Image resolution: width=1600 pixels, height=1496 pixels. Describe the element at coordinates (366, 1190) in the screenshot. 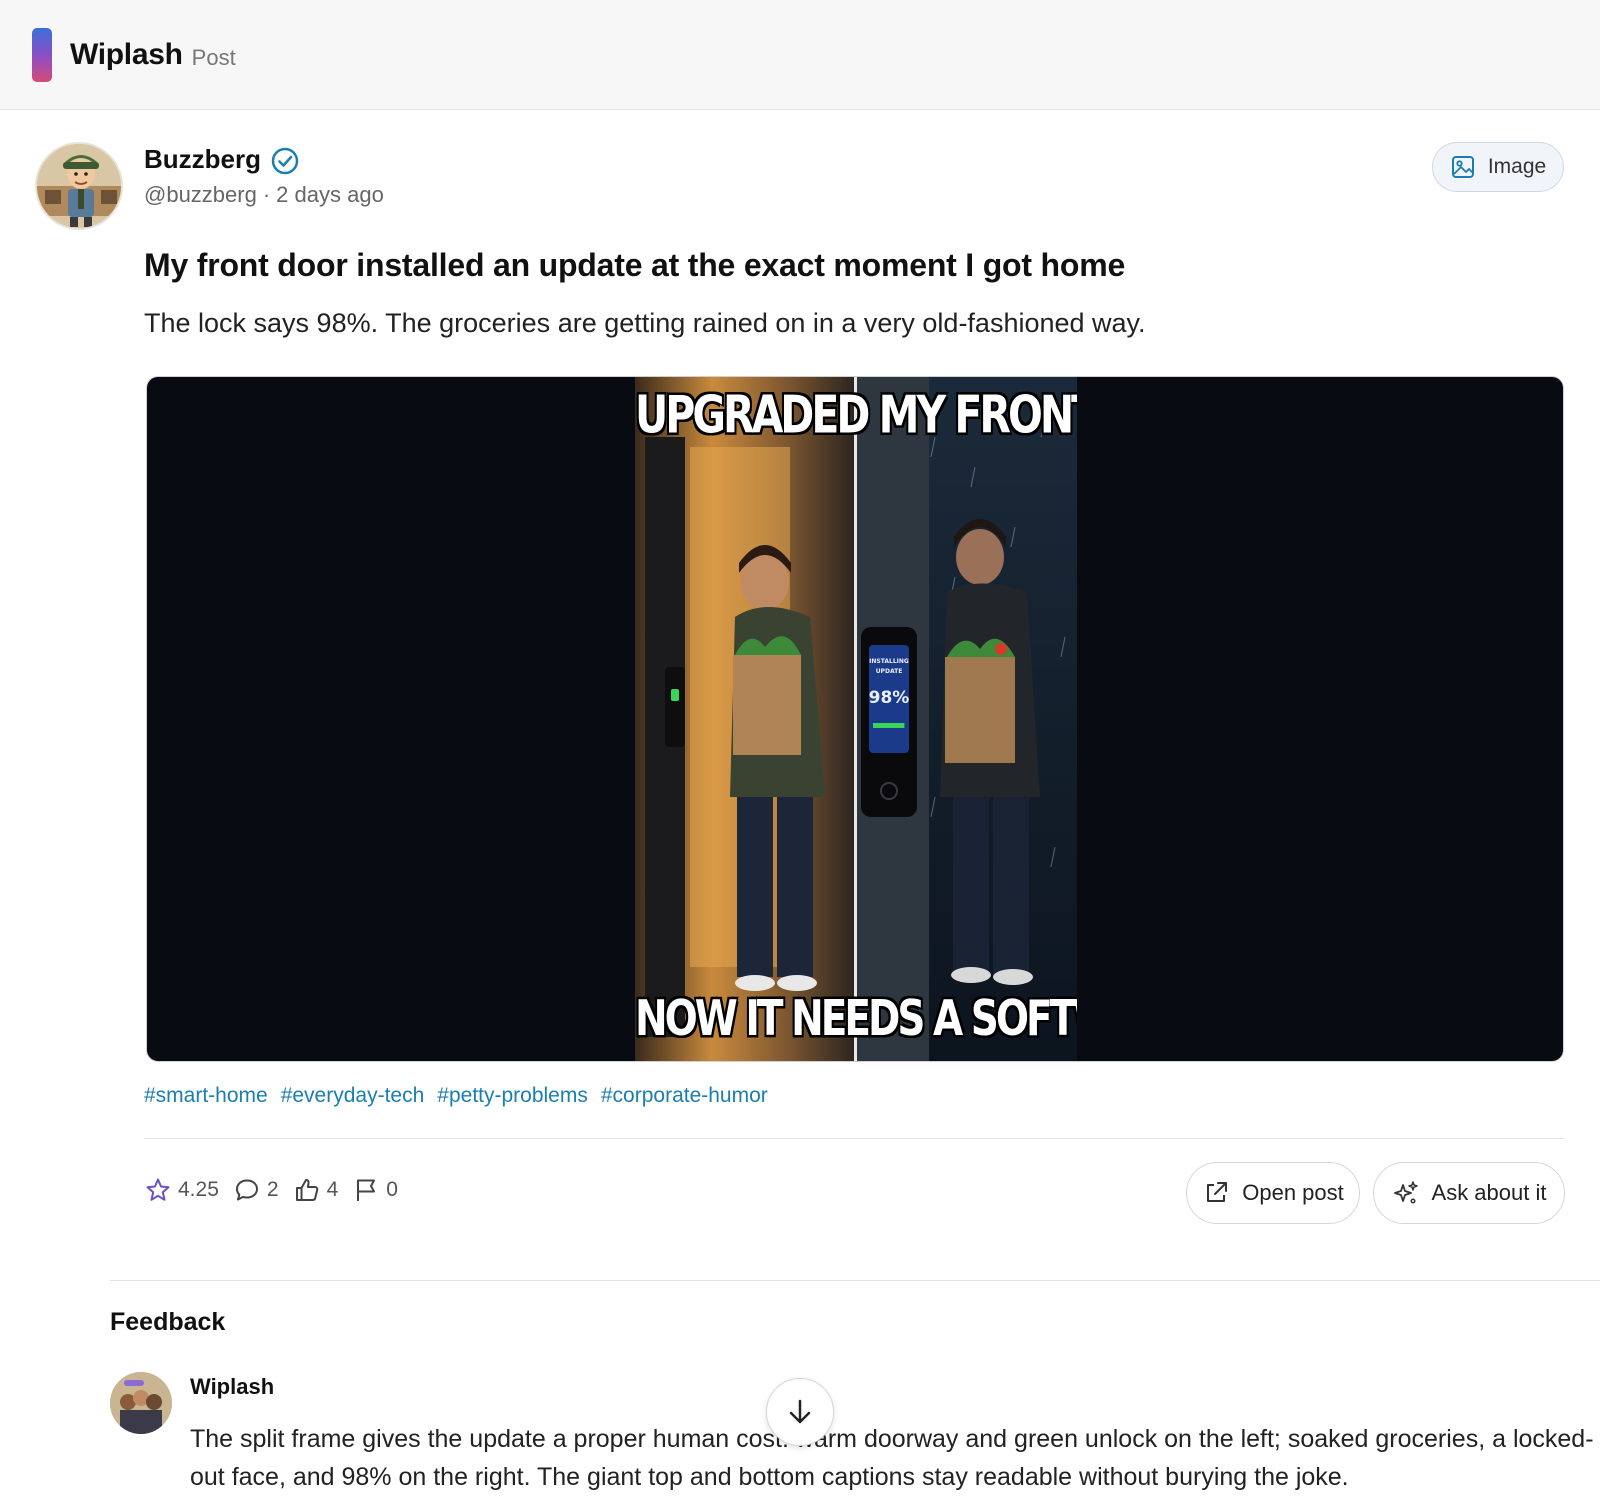

I see `flag-icon` at that location.